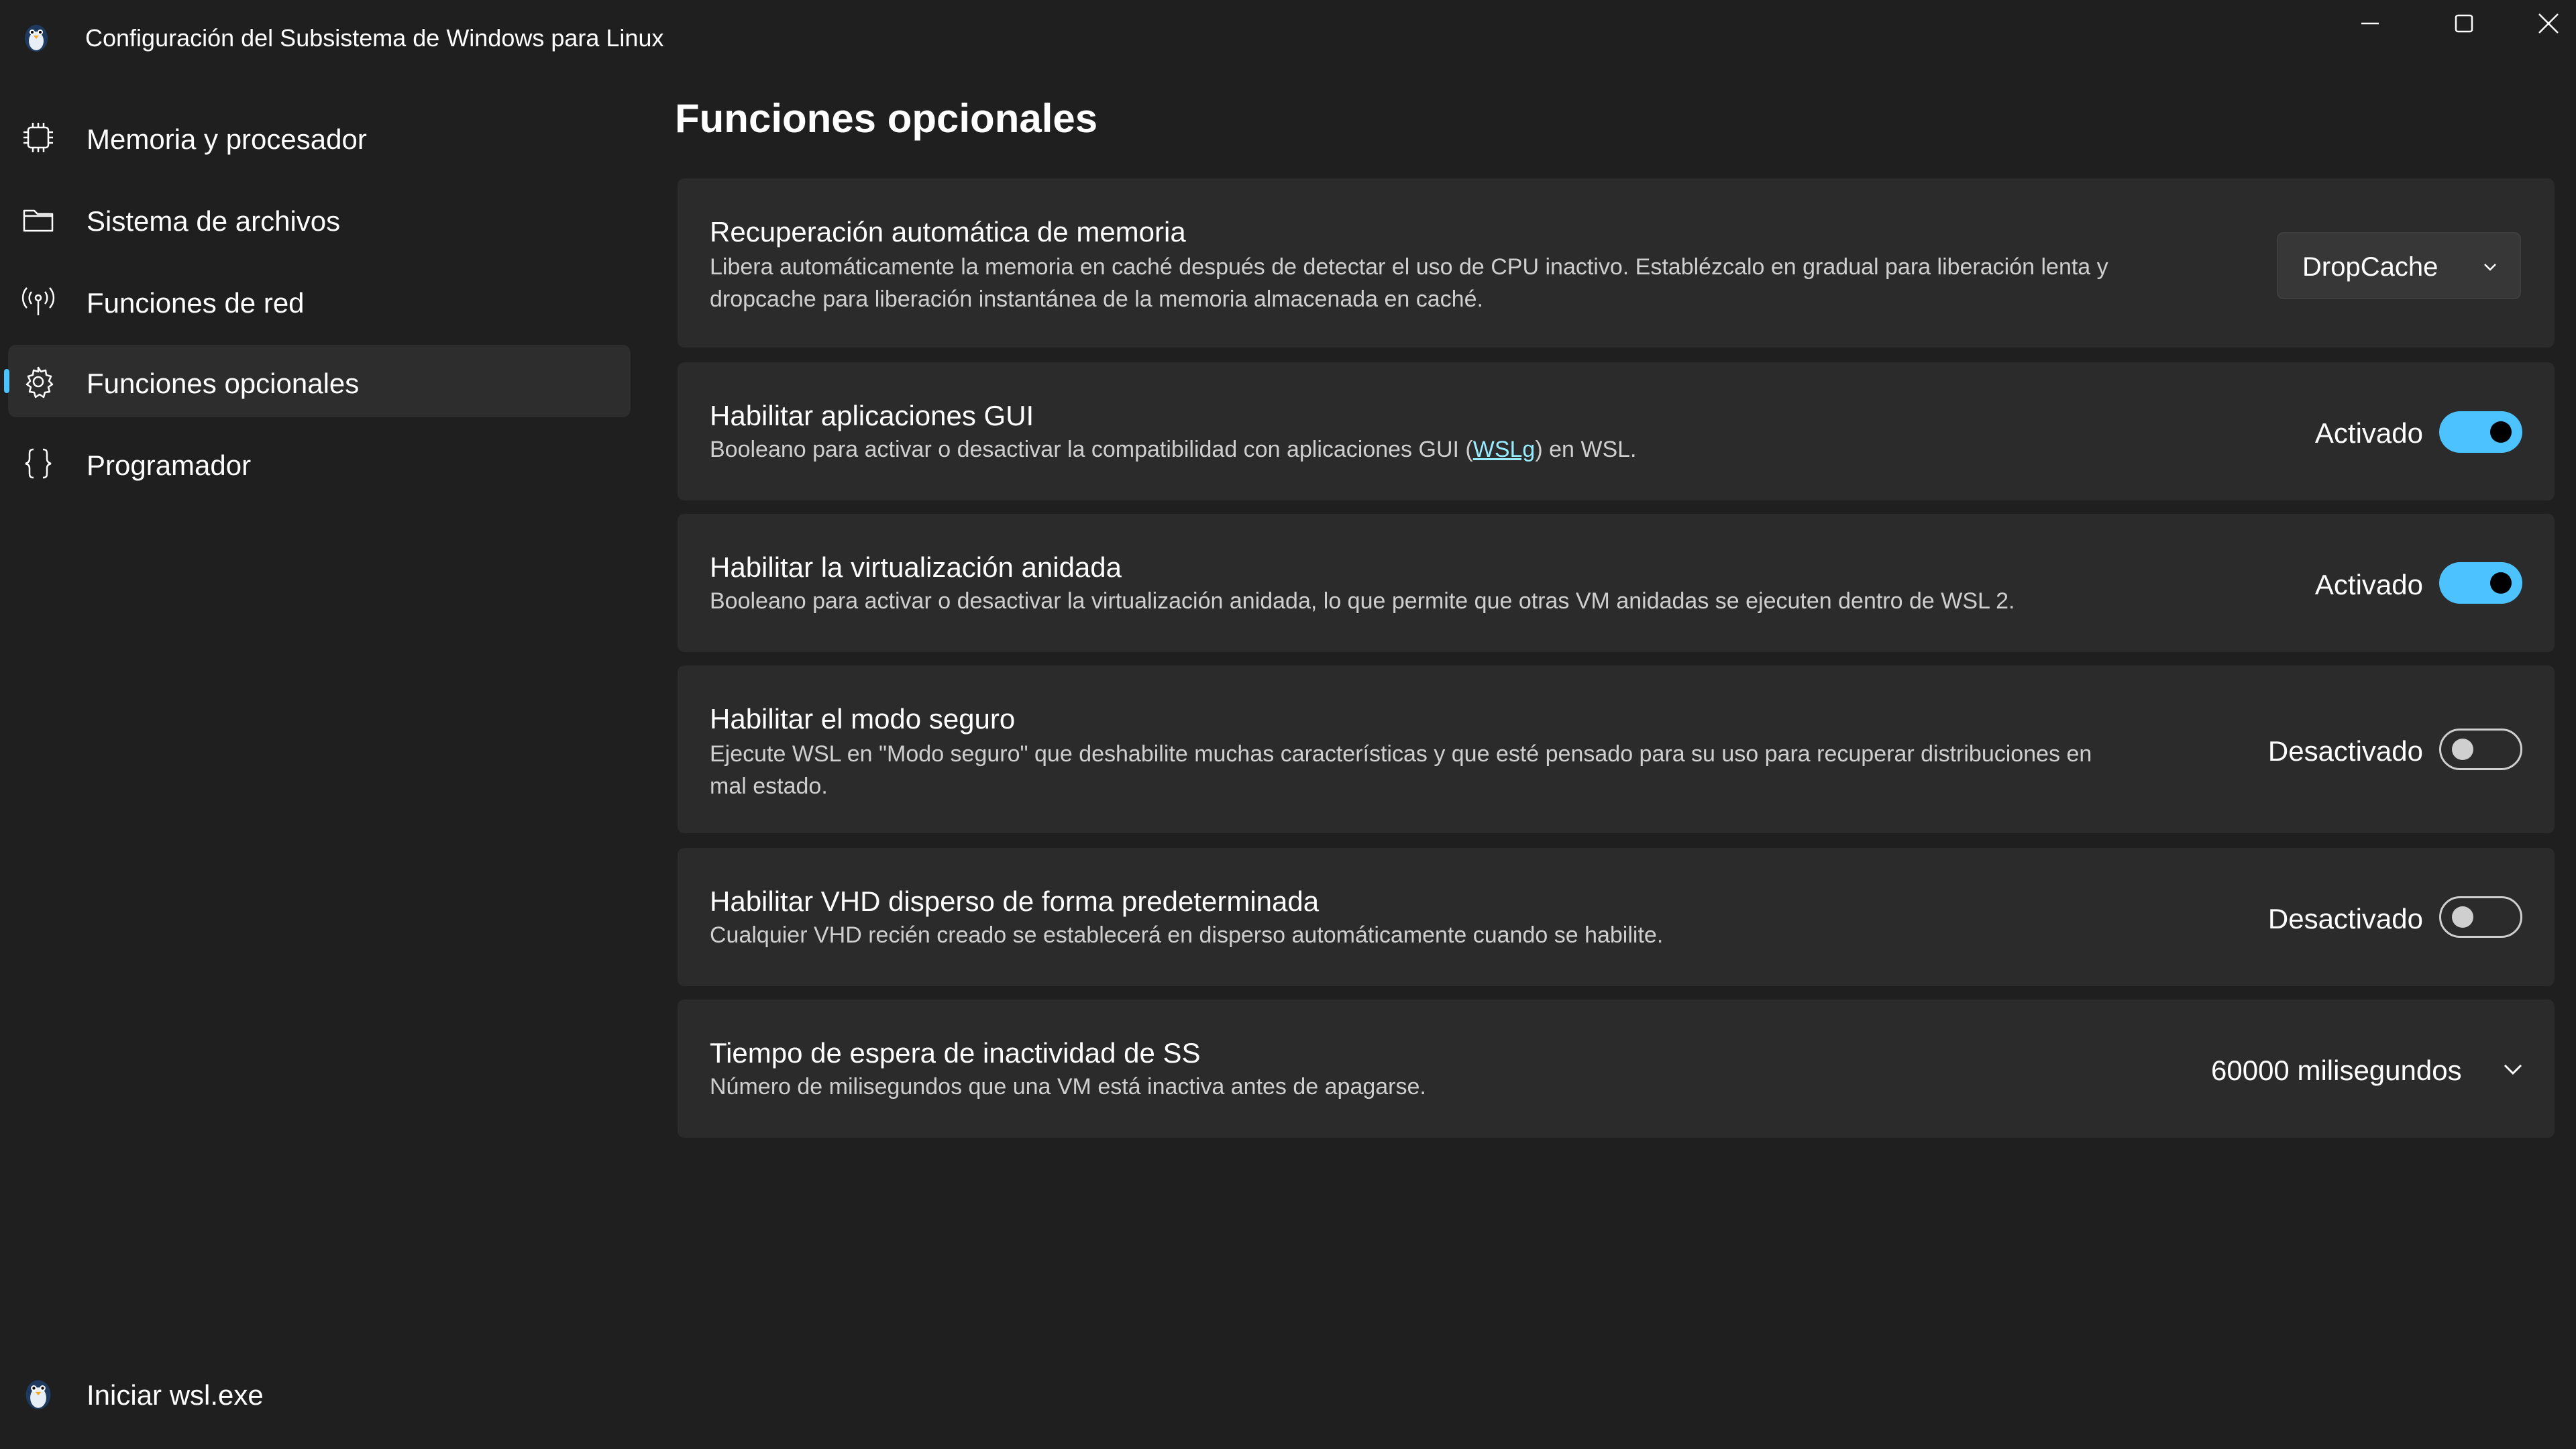  Describe the element at coordinates (872, 415) in the screenshot. I see `setting-title: Habilitar aplicaciones GUI` at that location.